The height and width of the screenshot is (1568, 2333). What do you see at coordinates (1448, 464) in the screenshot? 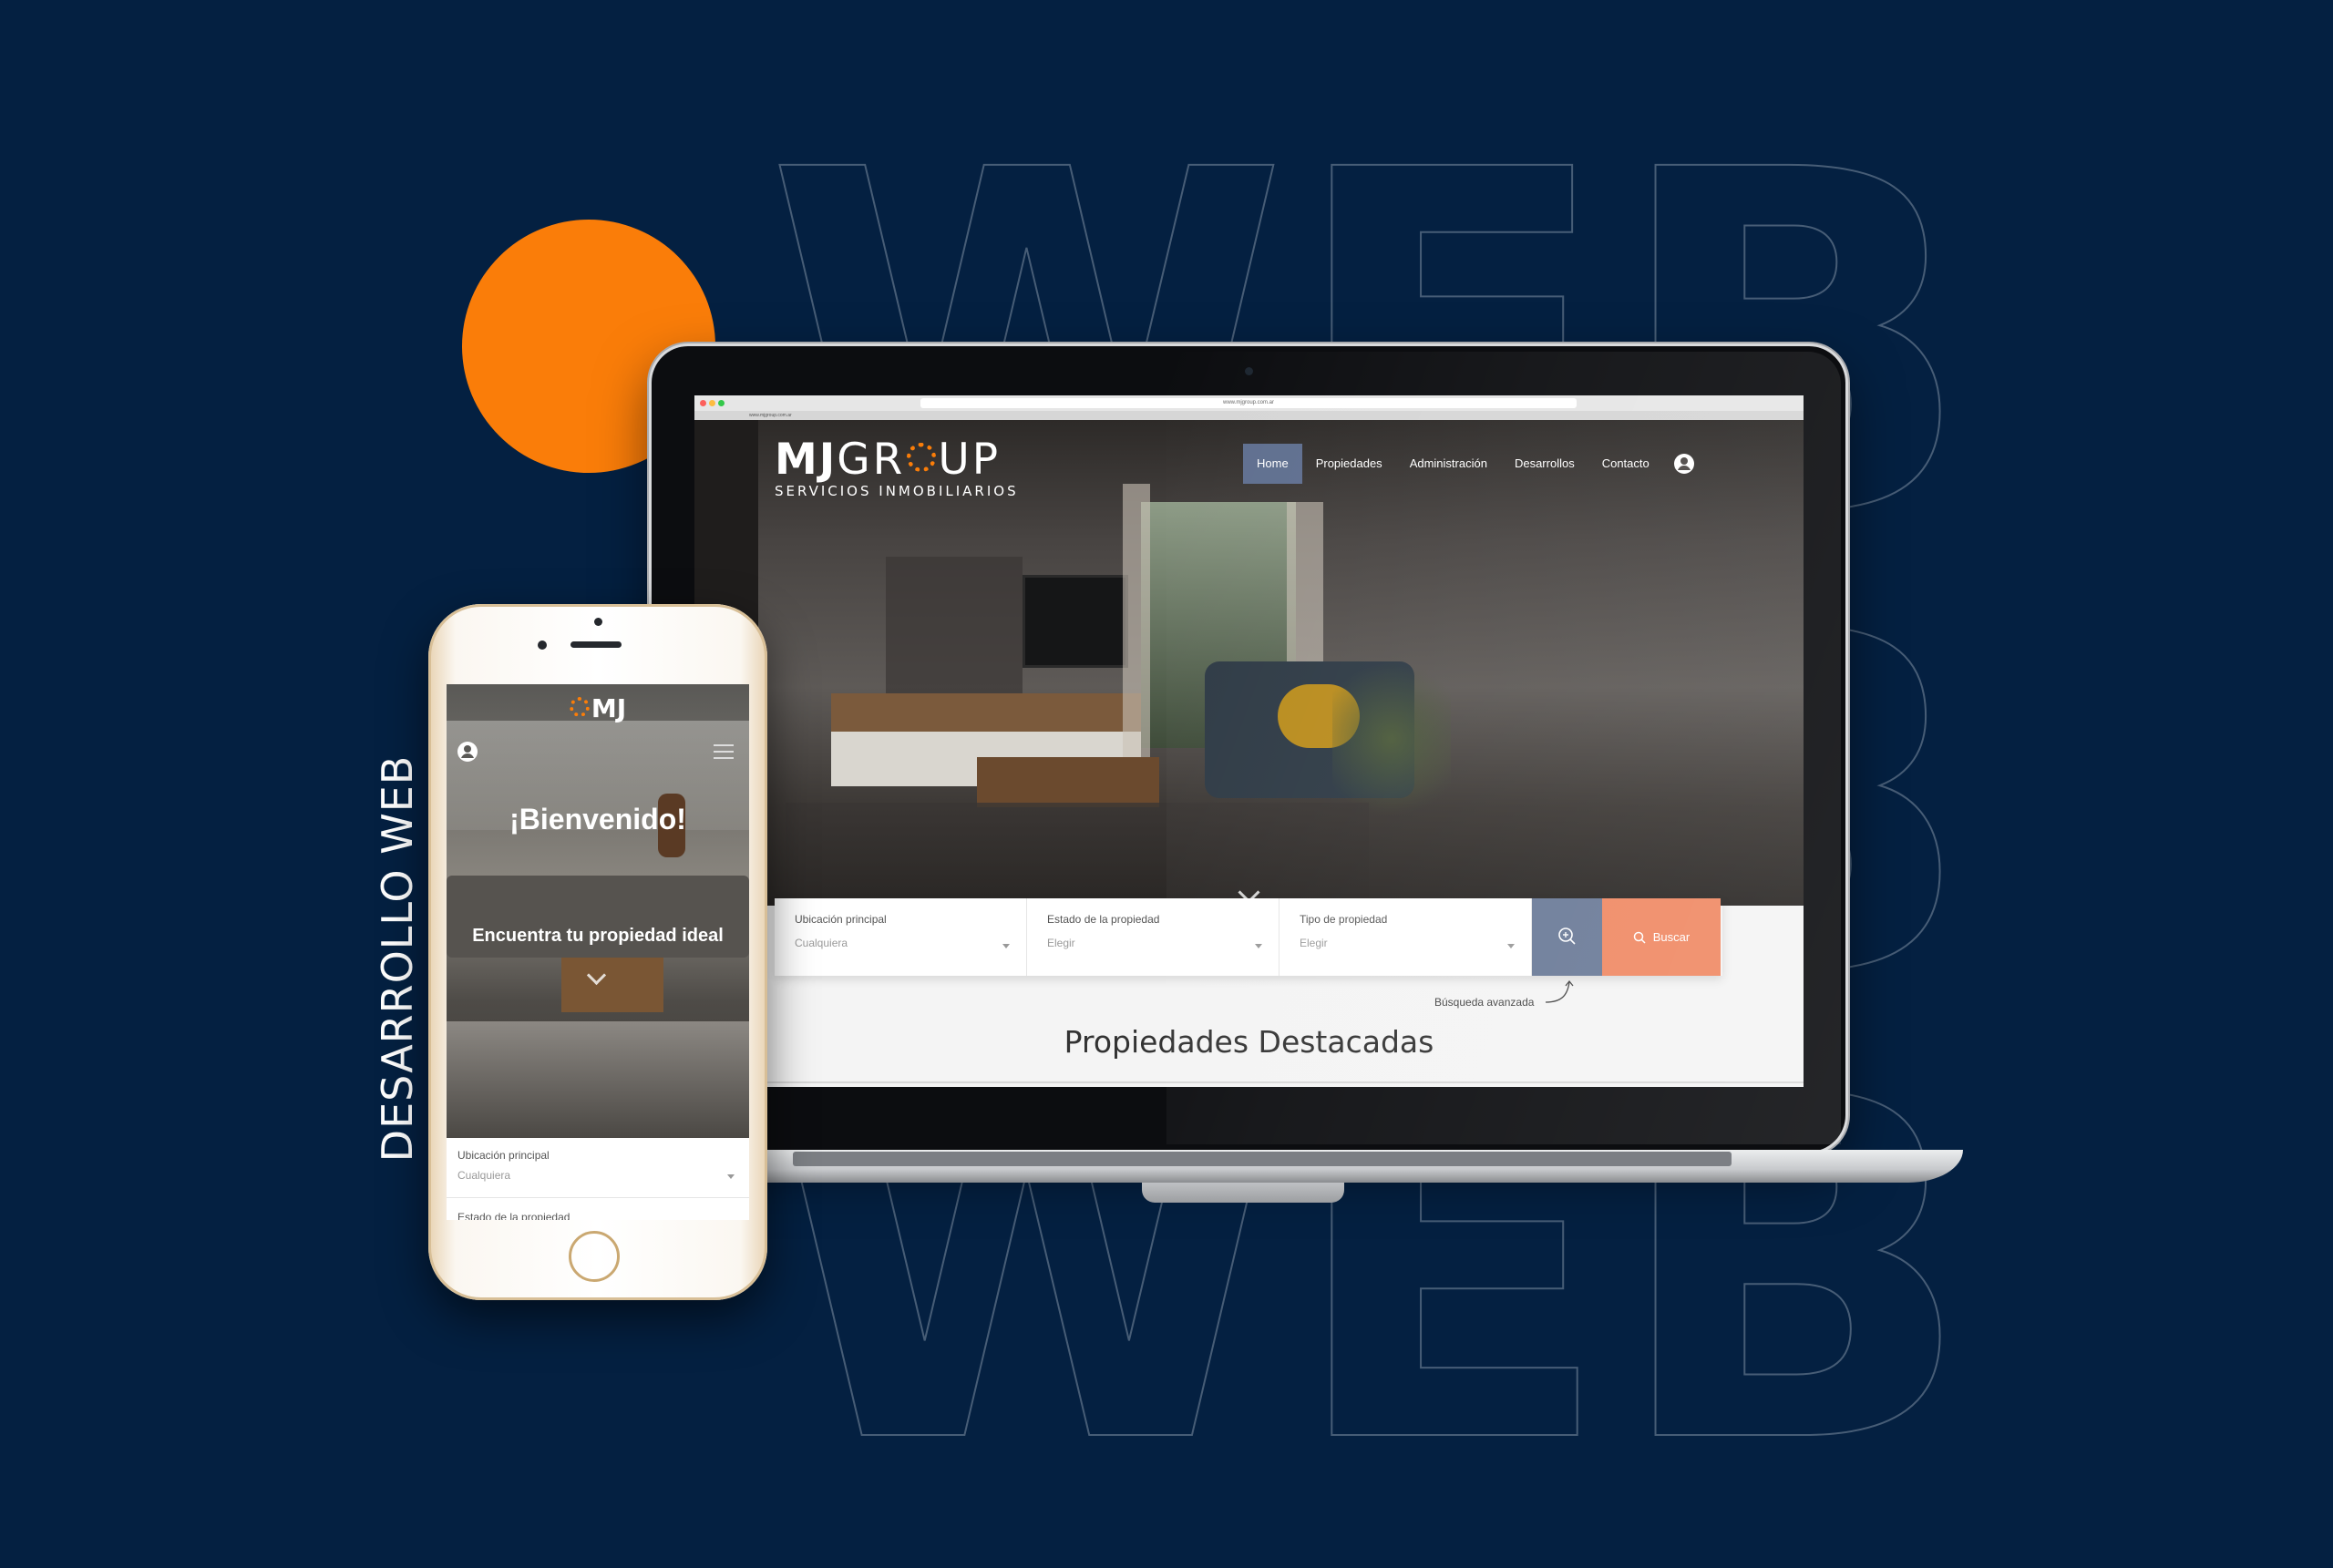
I see `nav-administracion: Administración` at bounding box center [1448, 464].